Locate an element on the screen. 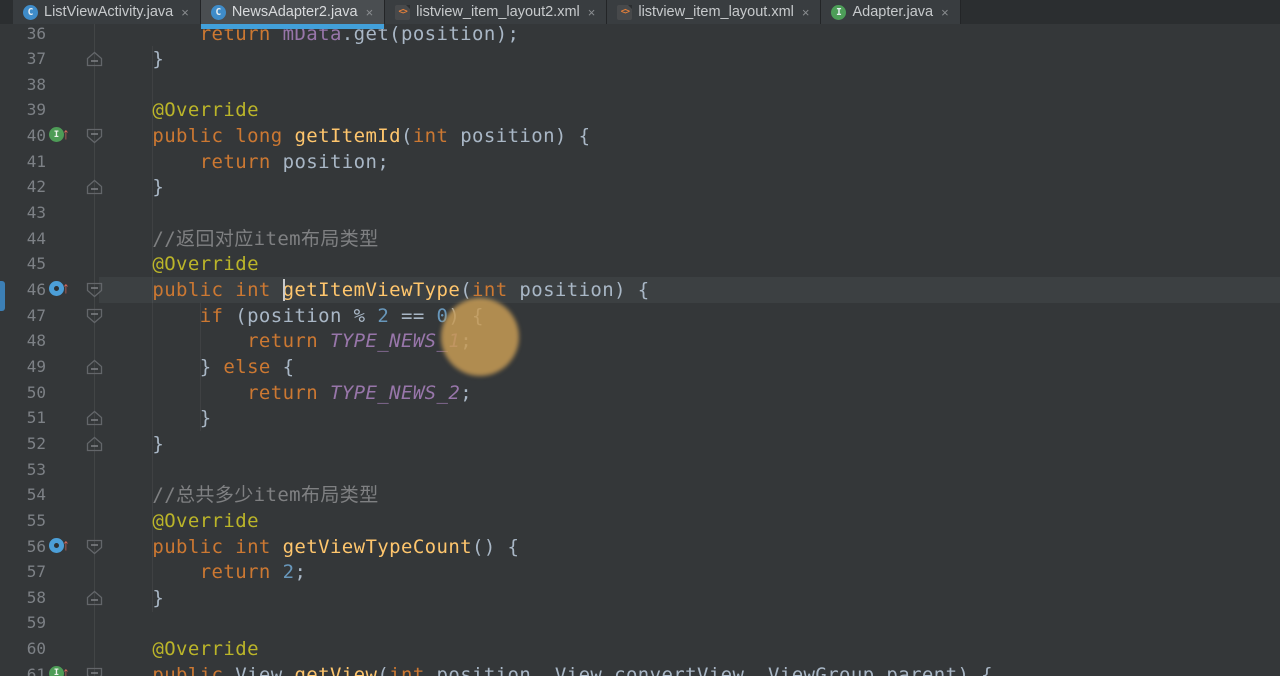  code-line-45: 45 @Override is located at coordinates (640, 264).